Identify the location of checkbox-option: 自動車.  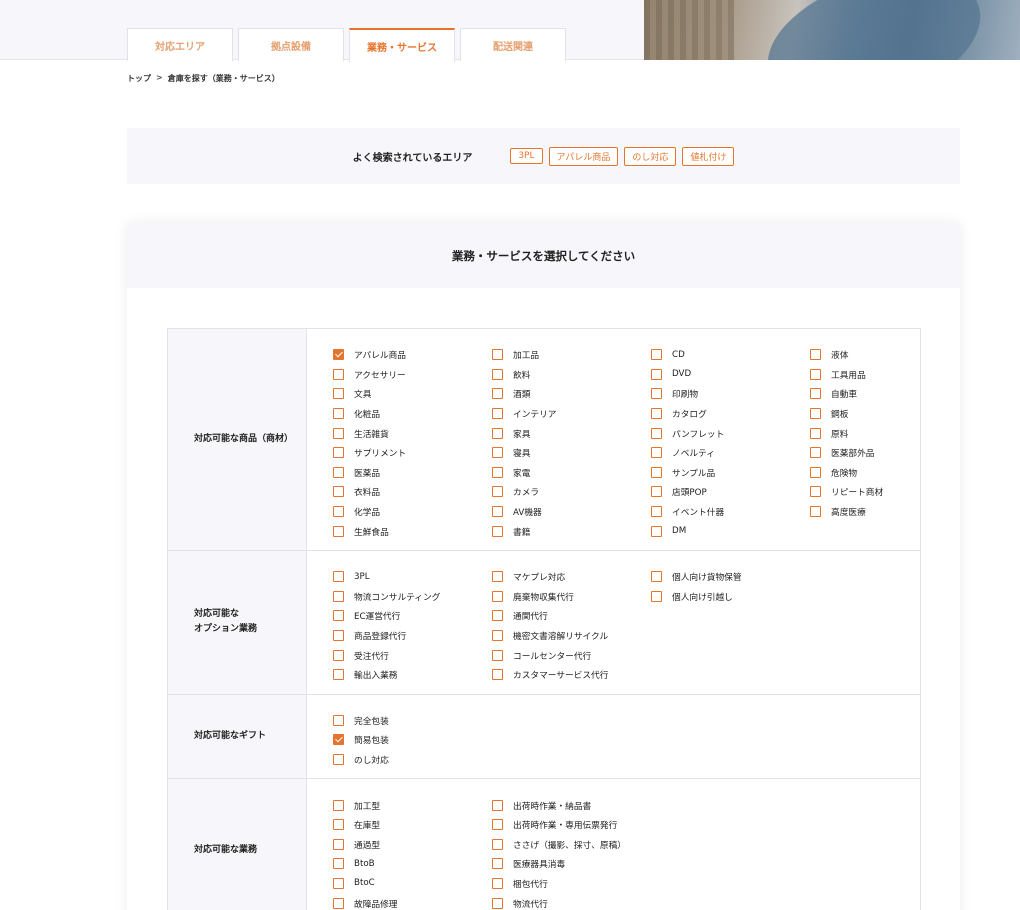
(865, 394).